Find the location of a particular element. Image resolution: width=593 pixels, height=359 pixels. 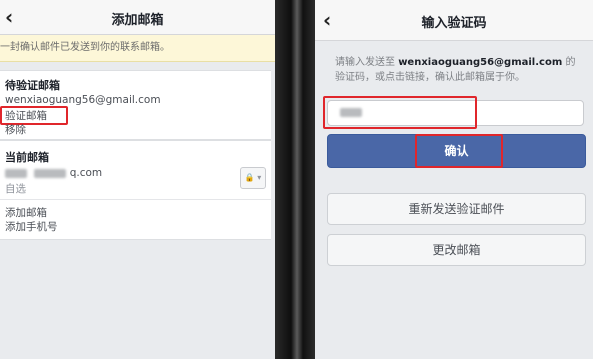

privacy-label: 自选 is located at coordinates (15, 189).